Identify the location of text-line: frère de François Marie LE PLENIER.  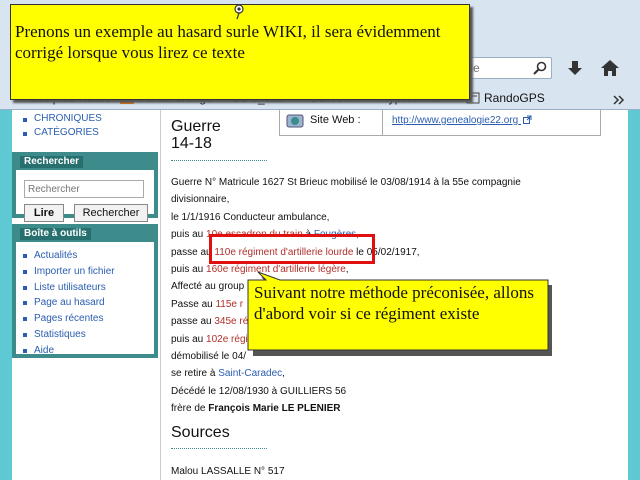
(396, 408).